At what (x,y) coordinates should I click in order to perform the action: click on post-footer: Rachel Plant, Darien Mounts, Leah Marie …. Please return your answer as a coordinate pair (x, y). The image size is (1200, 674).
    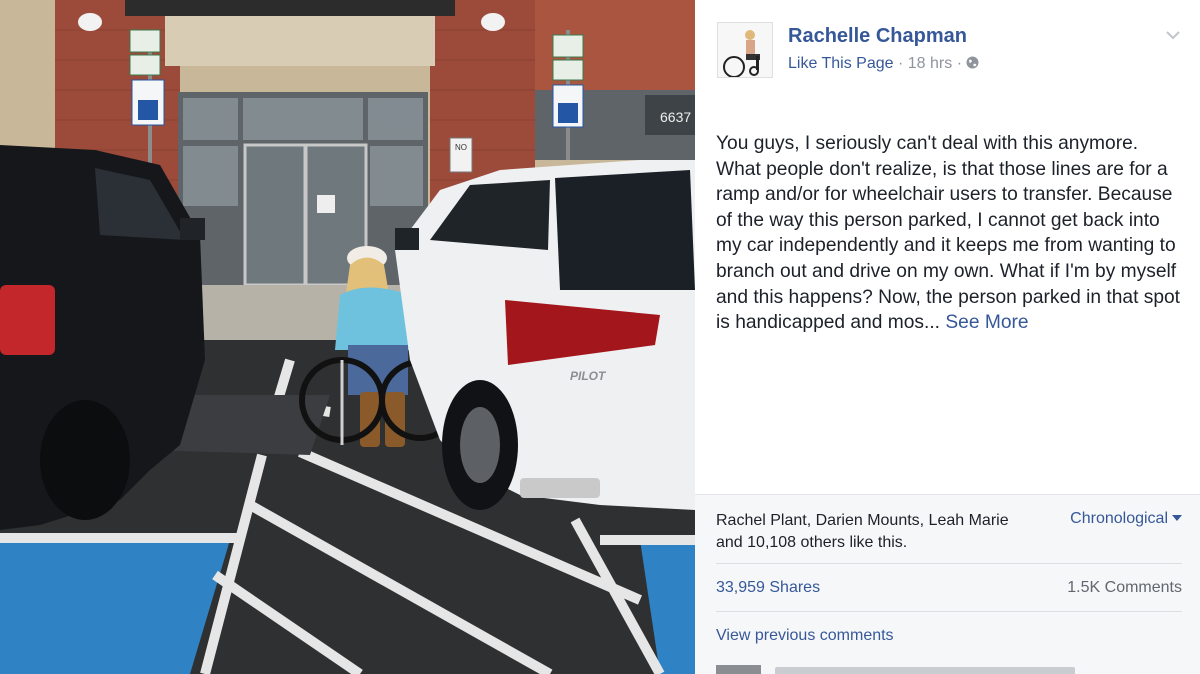
    Looking at the image, I should click on (947, 584).